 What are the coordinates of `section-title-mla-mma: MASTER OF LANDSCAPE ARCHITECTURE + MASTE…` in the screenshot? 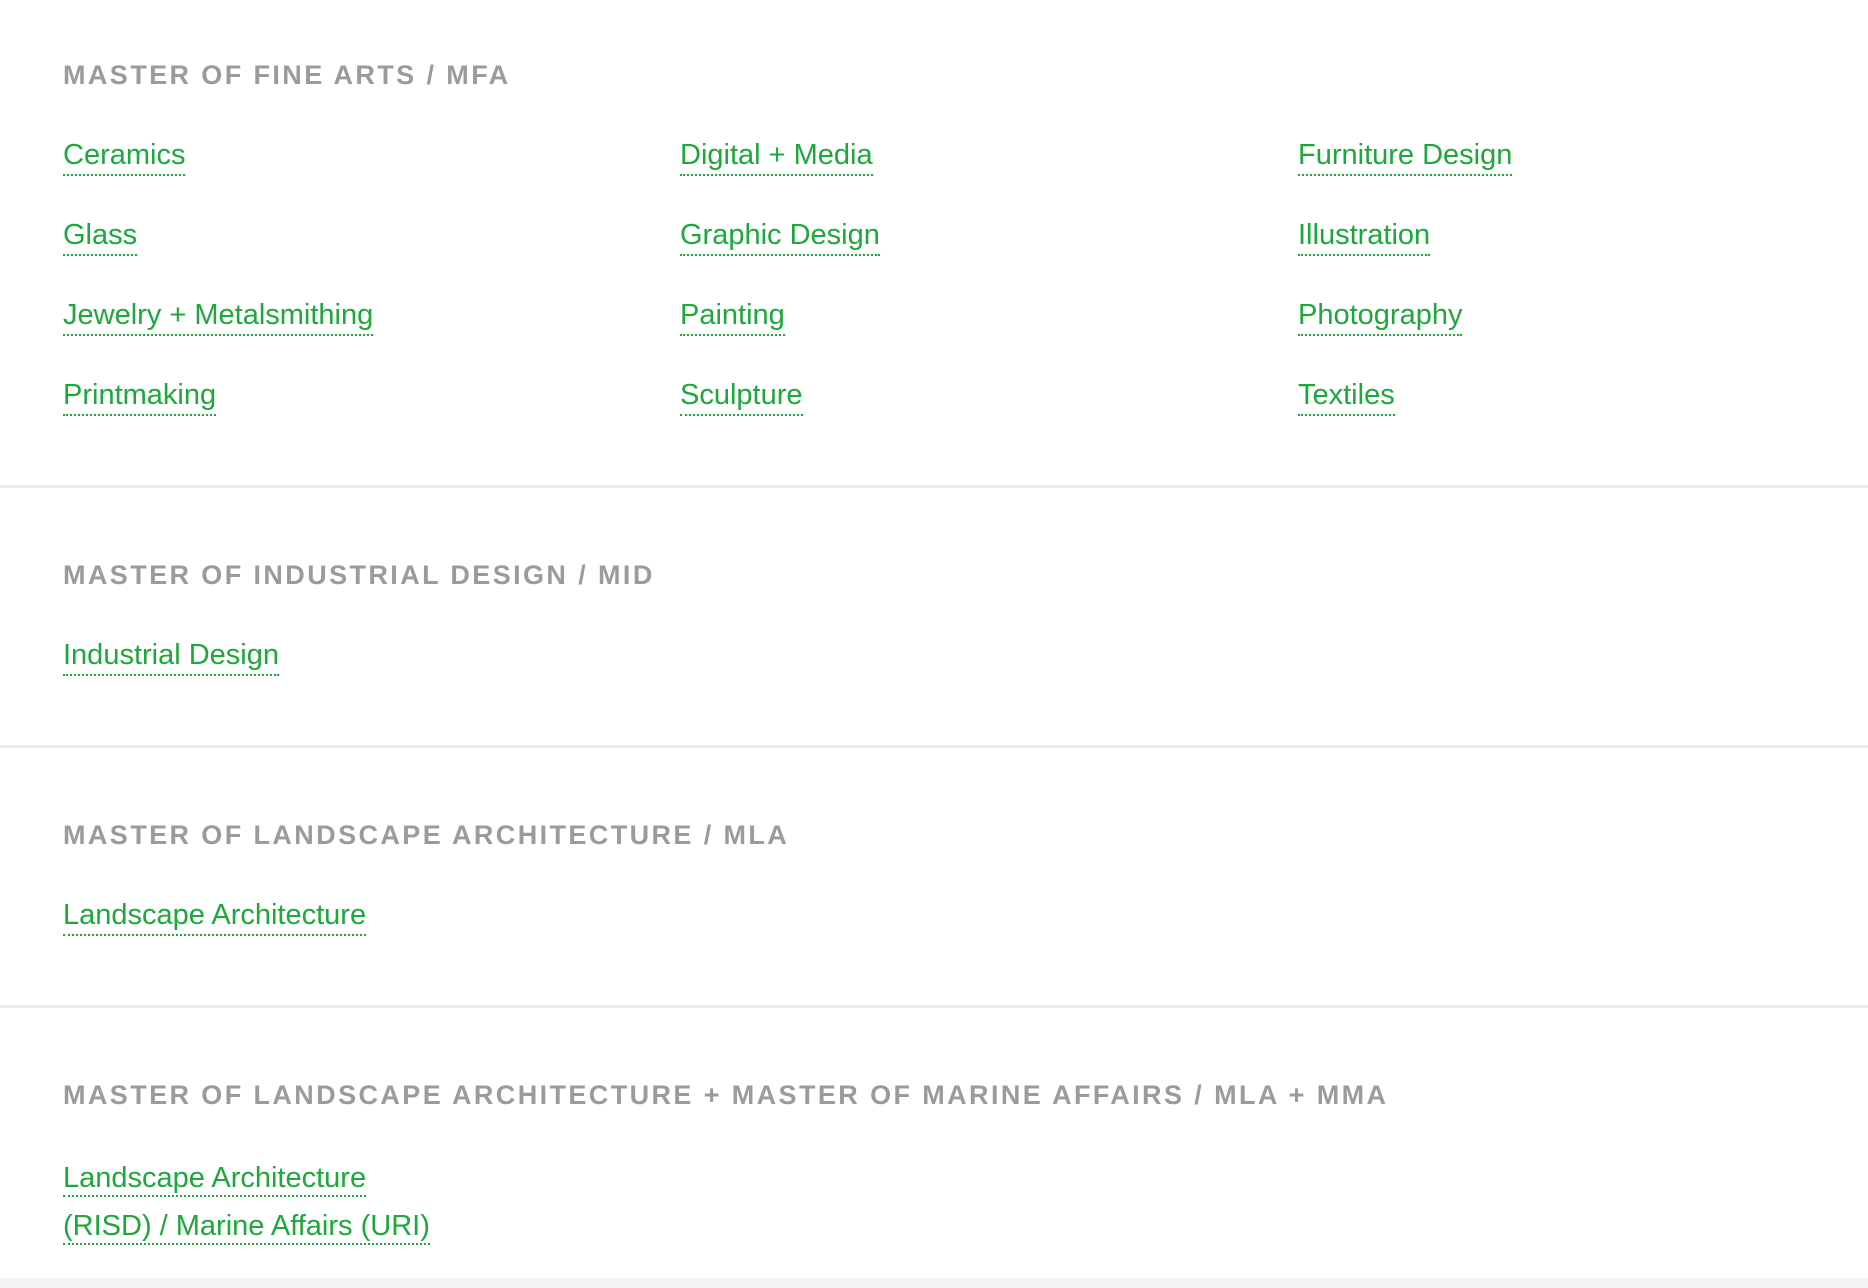 It's located at (726, 1095).